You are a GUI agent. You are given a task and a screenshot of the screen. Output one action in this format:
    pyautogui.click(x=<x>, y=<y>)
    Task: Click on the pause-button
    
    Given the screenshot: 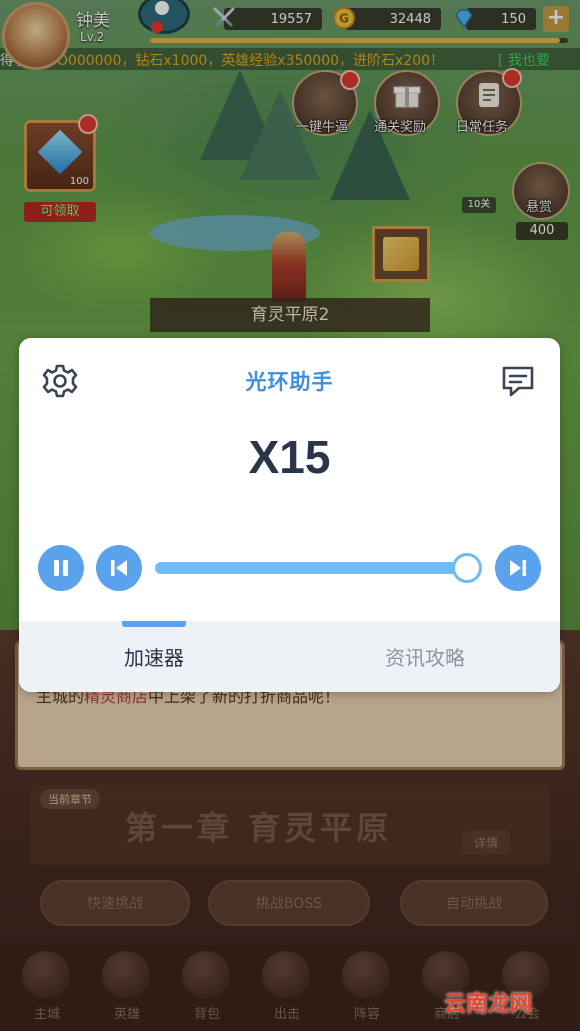 What is the action you would take?
    pyautogui.click(x=61, y=568)
    